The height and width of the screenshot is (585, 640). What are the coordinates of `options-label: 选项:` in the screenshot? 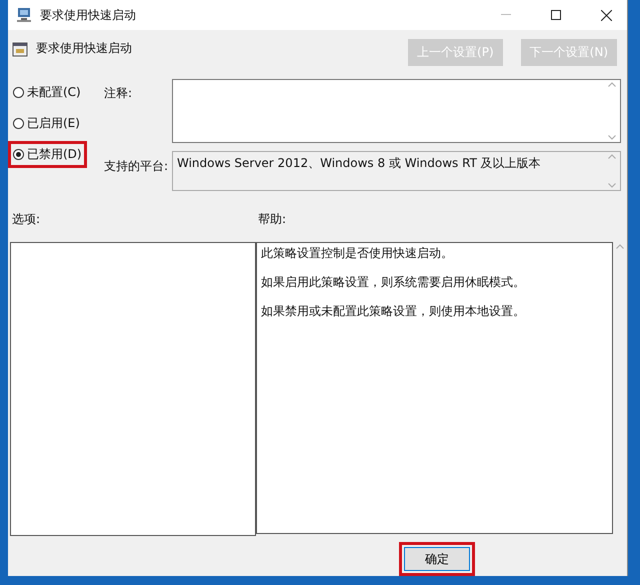 It's located at (26, 219).